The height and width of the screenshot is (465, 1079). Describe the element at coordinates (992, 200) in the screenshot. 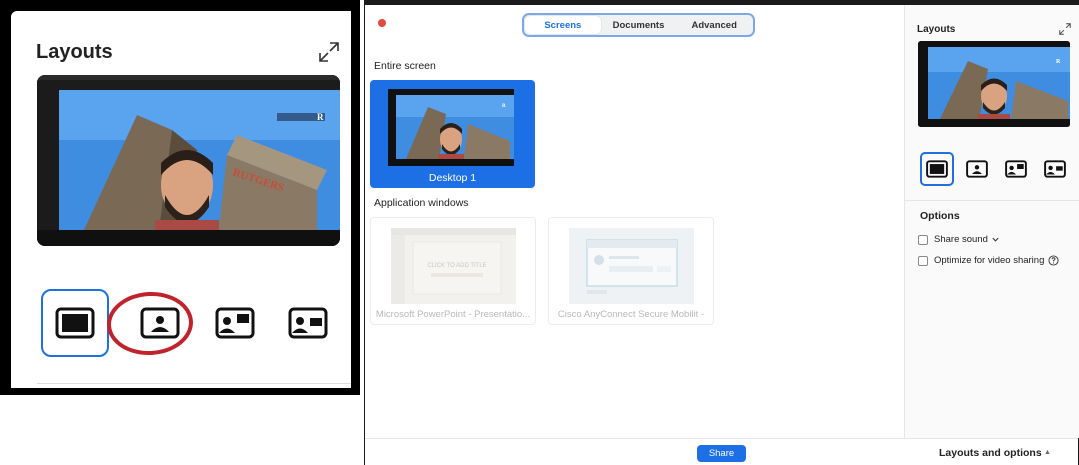

I see `sidebar-divider` at that location.